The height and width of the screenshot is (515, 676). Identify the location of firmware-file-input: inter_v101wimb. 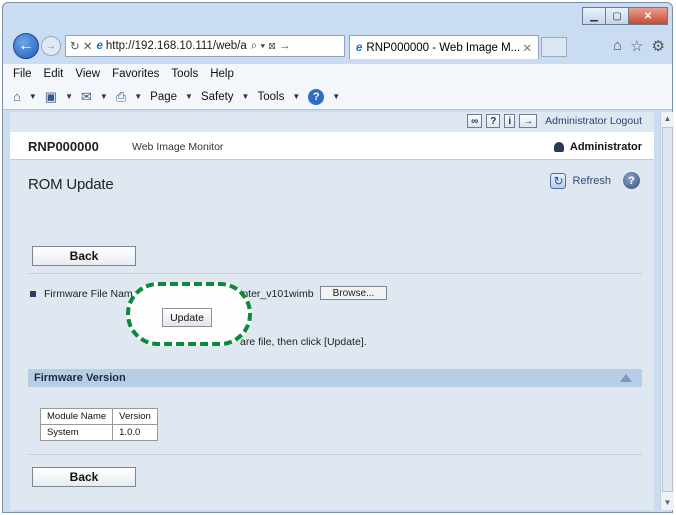
(277, 294).